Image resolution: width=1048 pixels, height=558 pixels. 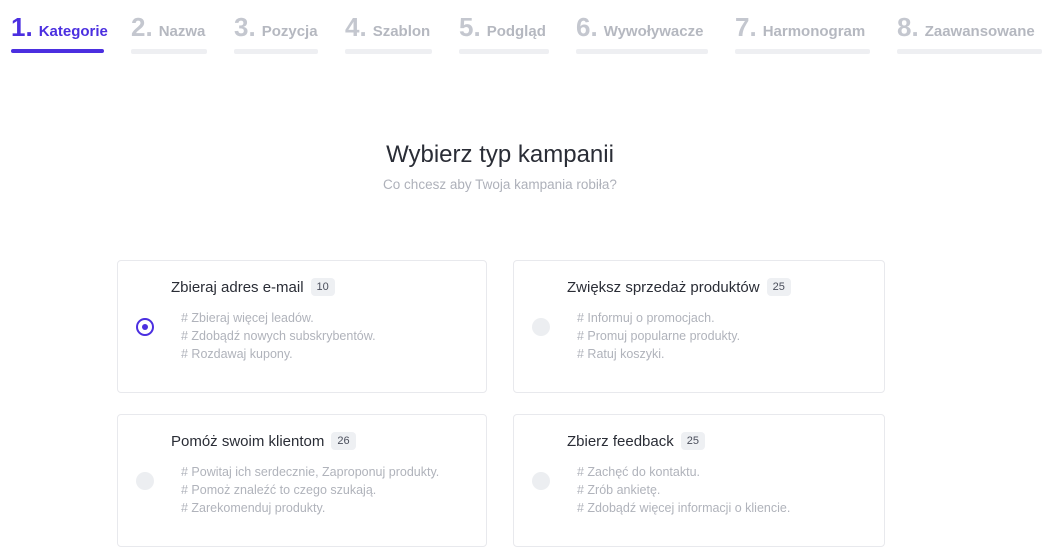 I want to click on tag: # Zachęć do kontaktu., so click(x=638, y=472).